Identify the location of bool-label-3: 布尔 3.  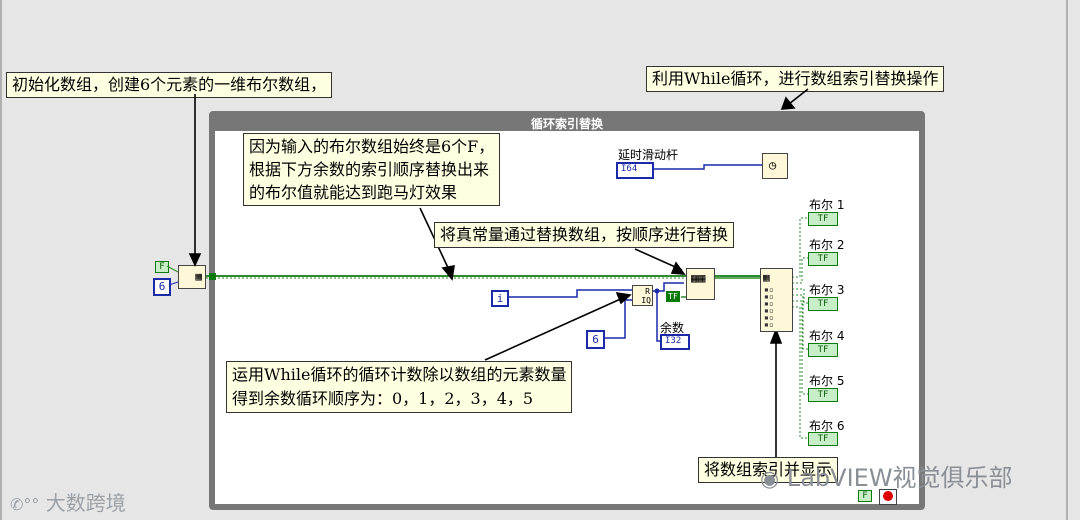
(827, 290).